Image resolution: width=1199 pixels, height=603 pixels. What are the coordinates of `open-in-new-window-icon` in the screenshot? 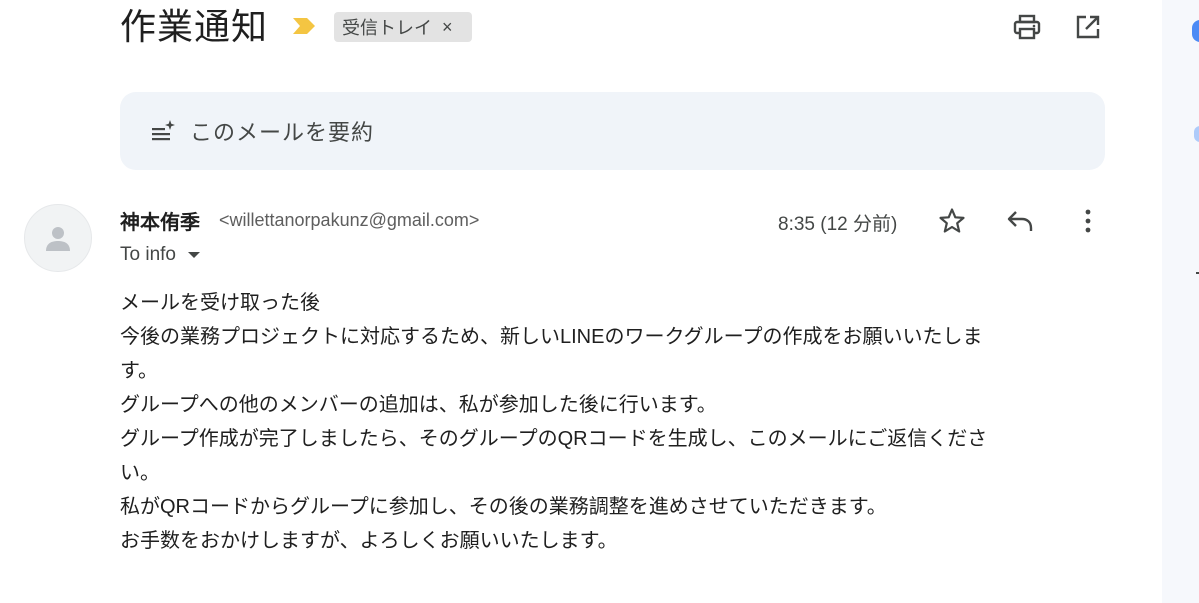 It's located at (1088, 27).